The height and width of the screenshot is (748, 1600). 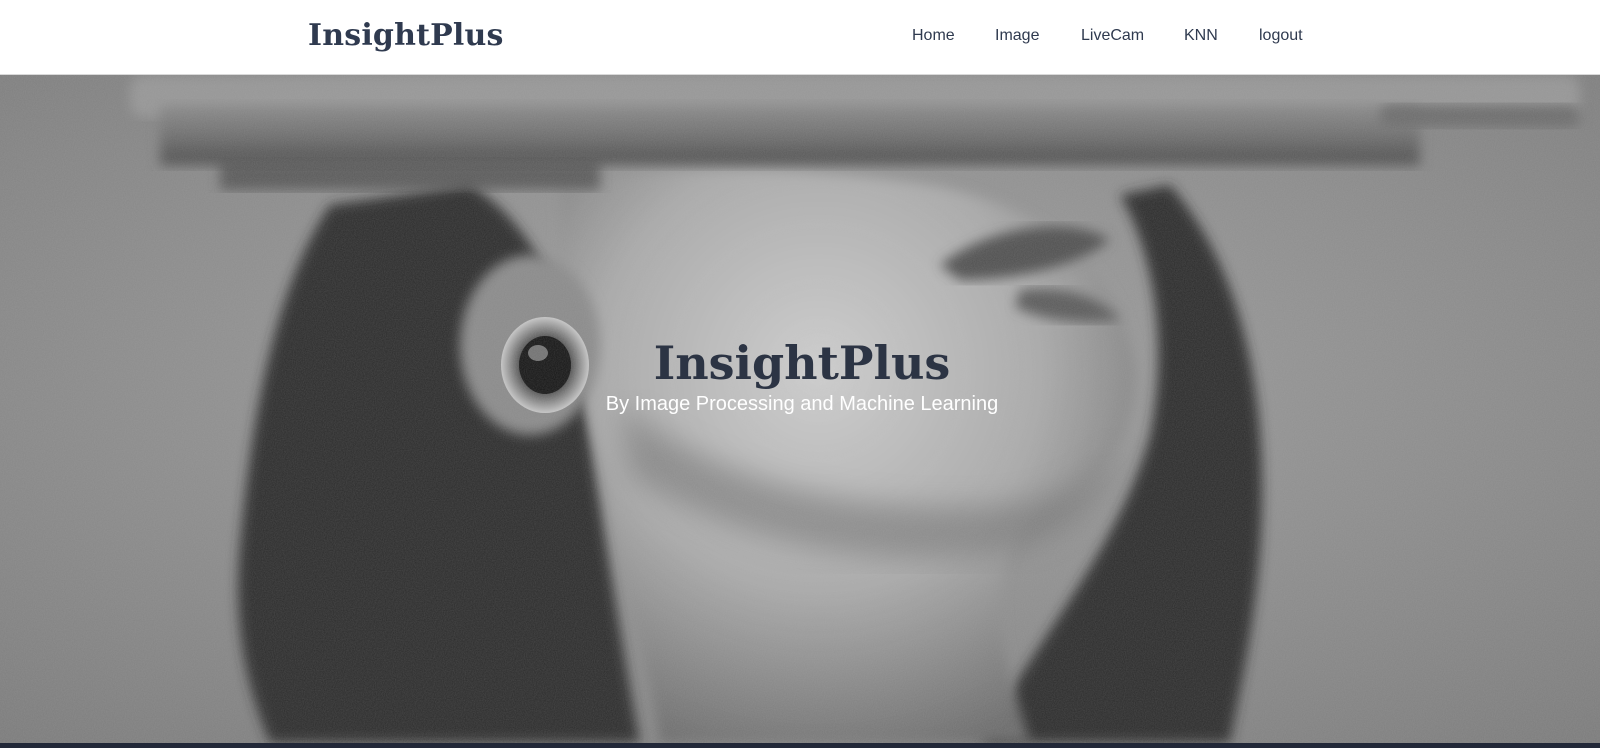 What do you see at coordinates (800, 745) in the screenshot?
I see `footer-strip` at bounding box center [800, 745].